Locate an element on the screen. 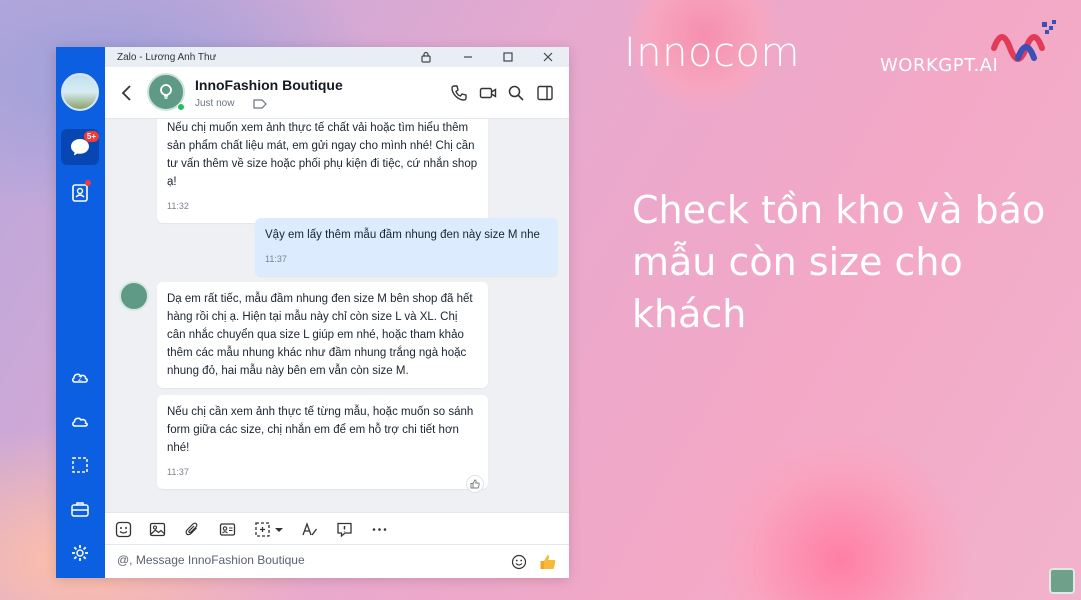 The image size is (1081, 600). zcloud-icon: Z is located at coordinates (80, 378).